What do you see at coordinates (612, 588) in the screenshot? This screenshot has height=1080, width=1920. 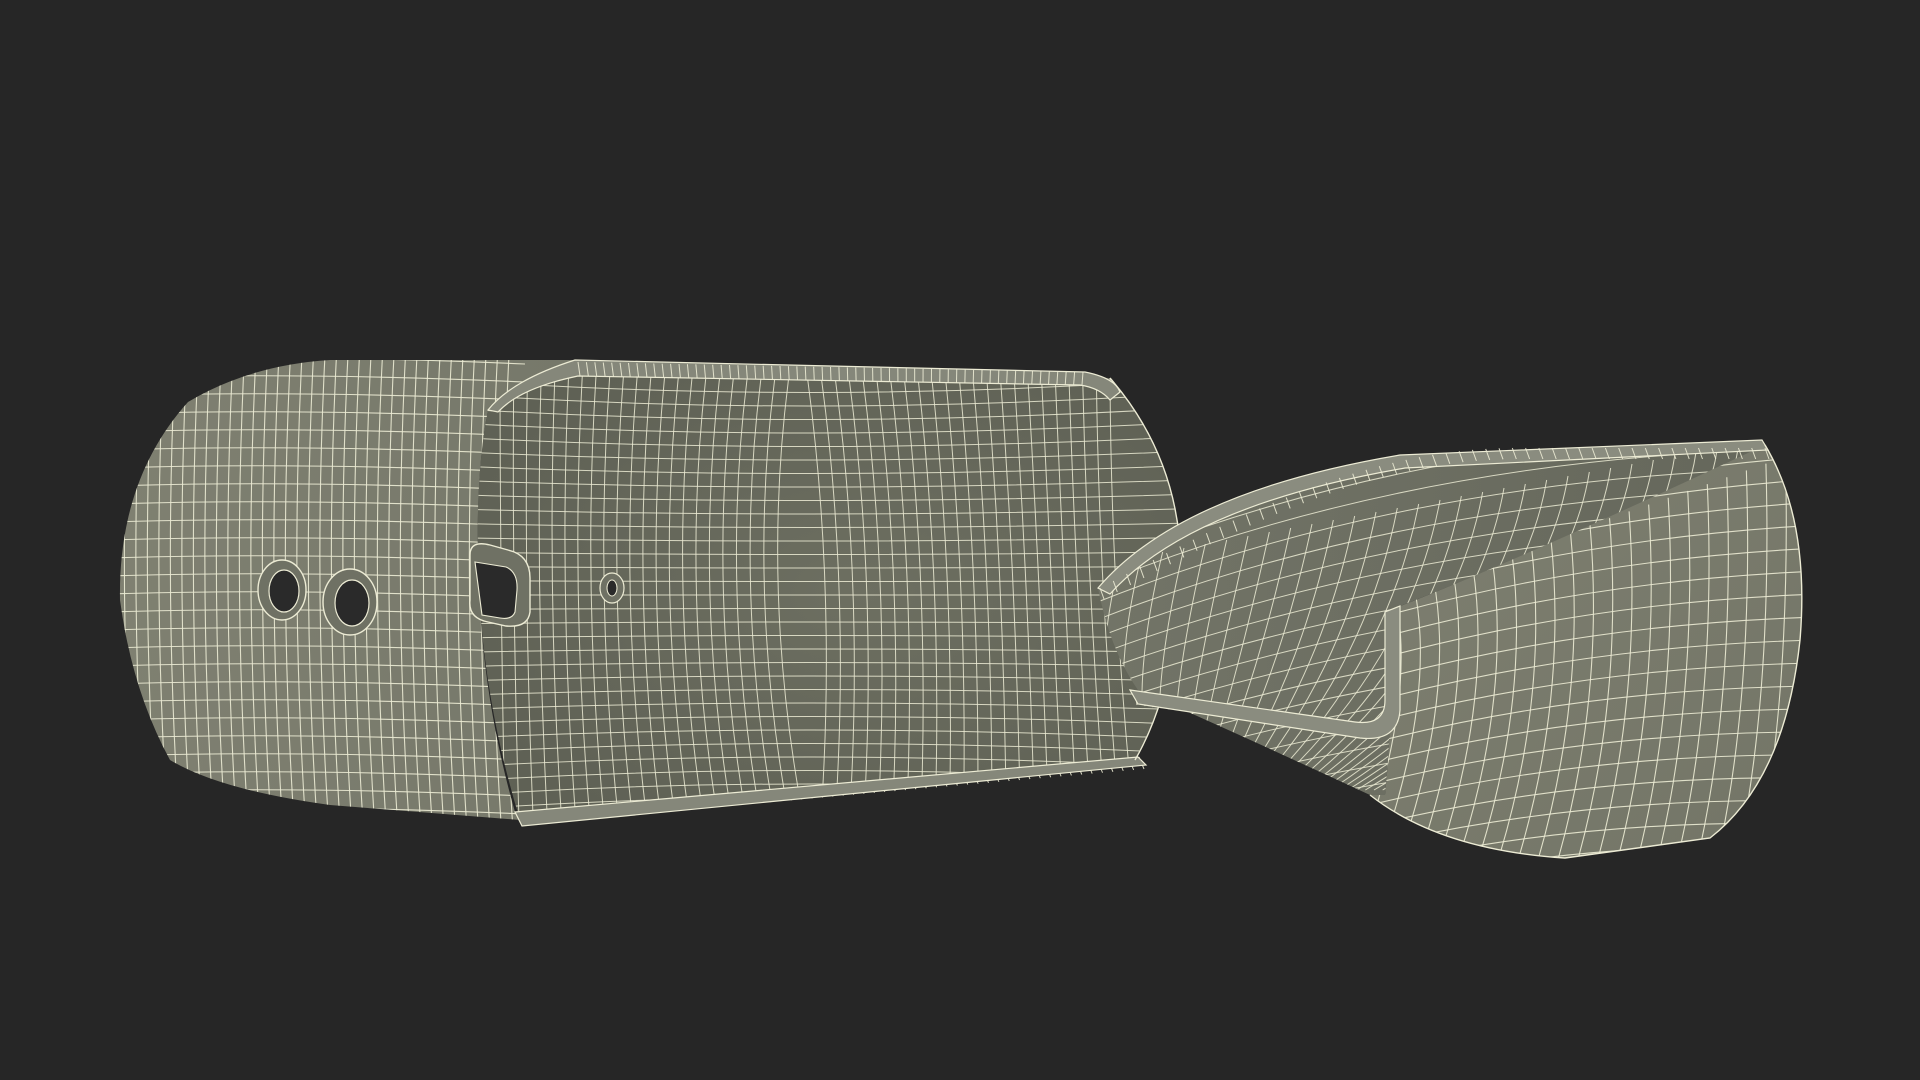 I see `shell-pin-hole` at bounding box center [612, 588].